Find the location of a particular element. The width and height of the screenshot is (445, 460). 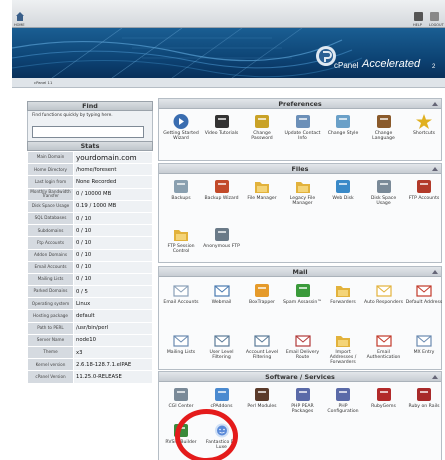

mail-item-mailing-lists: Mailing Lists is located at coordinates (181, 343).